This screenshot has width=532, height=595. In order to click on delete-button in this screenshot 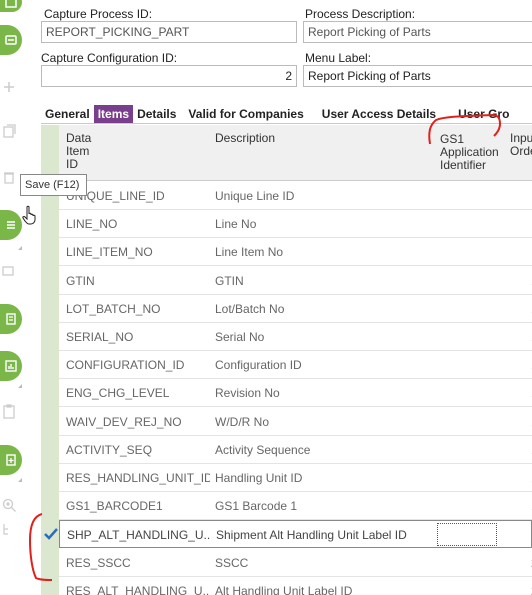, I will do `click(9, 177)`.